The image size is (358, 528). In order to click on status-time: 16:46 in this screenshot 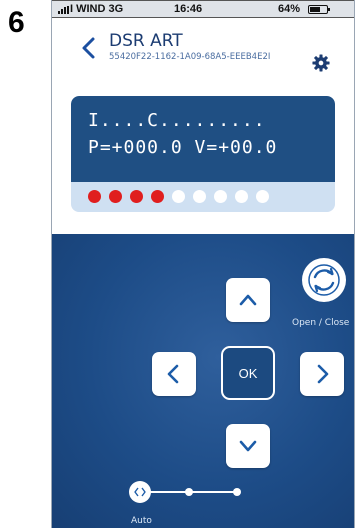, I will do `click(188, 9)`.